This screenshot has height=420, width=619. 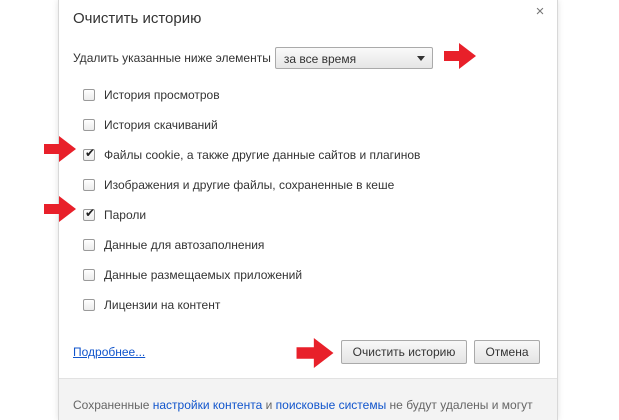 What do you see at coordinates (269, 405) in the screenshot?
I see `footer-text: и` at bounding box center [269, 405].